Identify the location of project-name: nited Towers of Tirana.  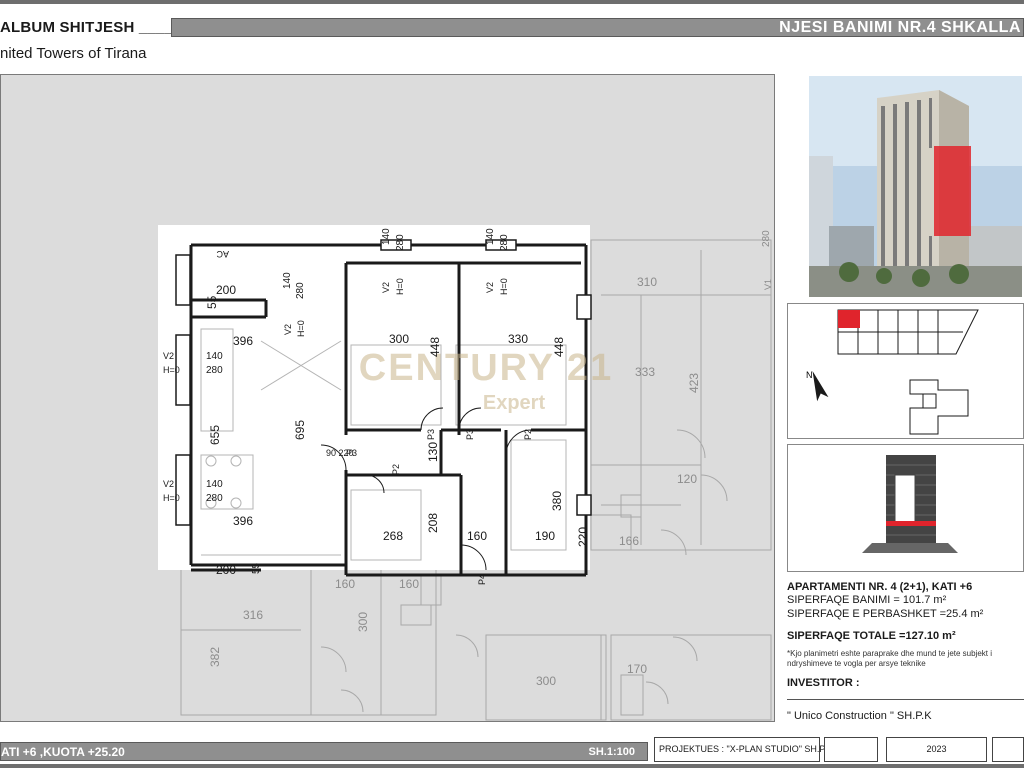
(73, 53).